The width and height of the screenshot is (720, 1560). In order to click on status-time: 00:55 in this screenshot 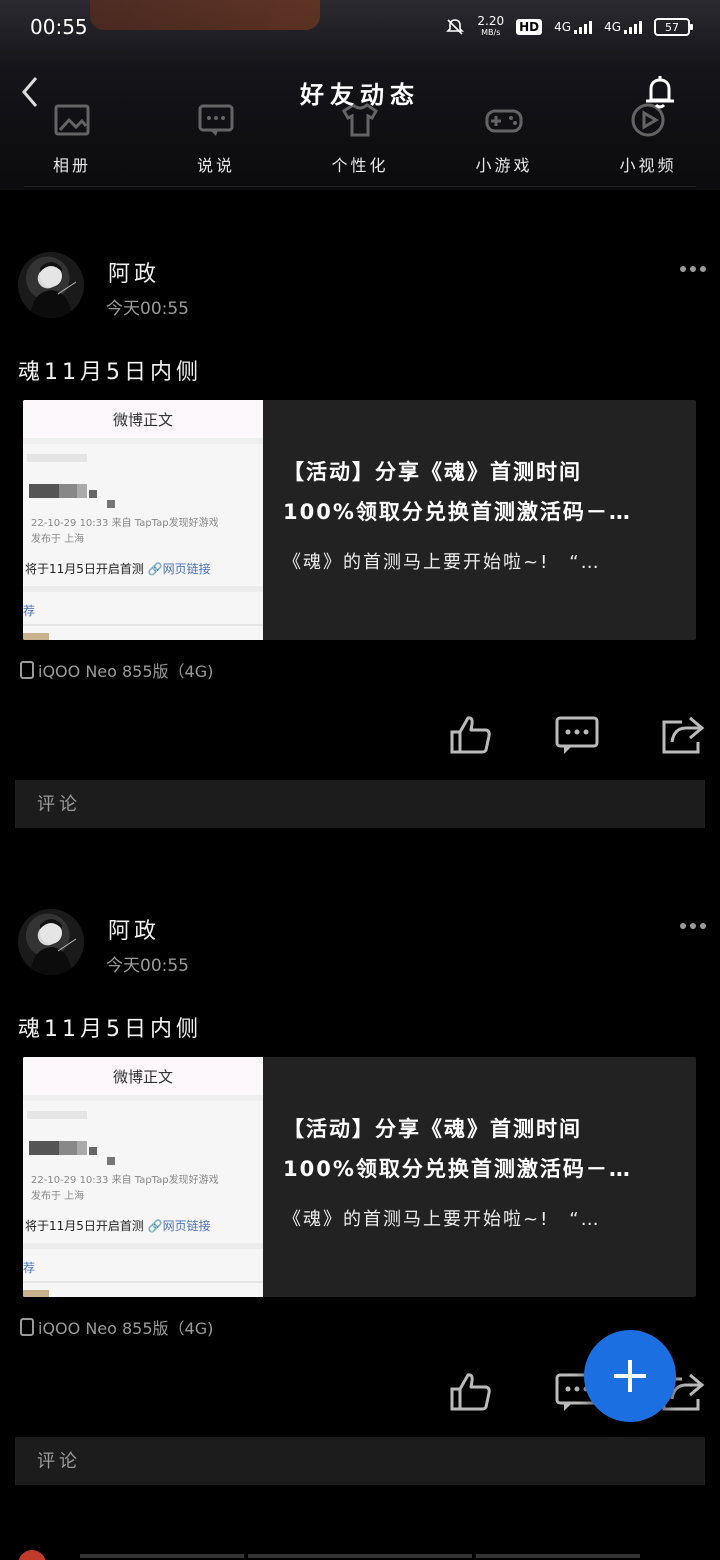, I will do `click(59, 27)`.